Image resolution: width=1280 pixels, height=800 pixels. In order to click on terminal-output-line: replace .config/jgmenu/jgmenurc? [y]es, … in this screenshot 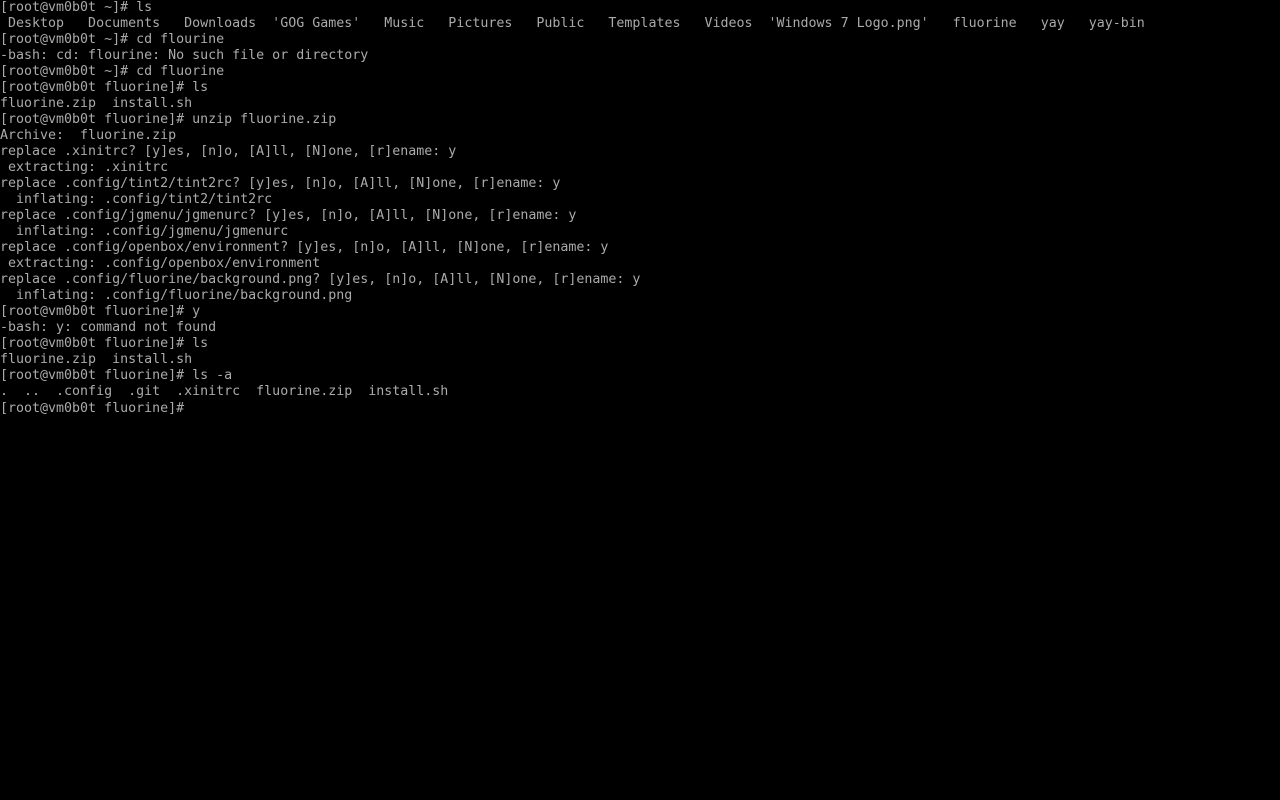, I will do `click(288, 215)`.